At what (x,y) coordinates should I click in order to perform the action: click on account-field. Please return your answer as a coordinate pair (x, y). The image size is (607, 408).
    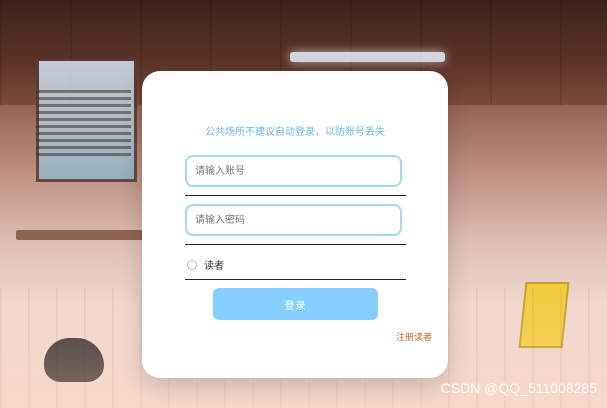
    Looking at the image, I should click on (293, 171).